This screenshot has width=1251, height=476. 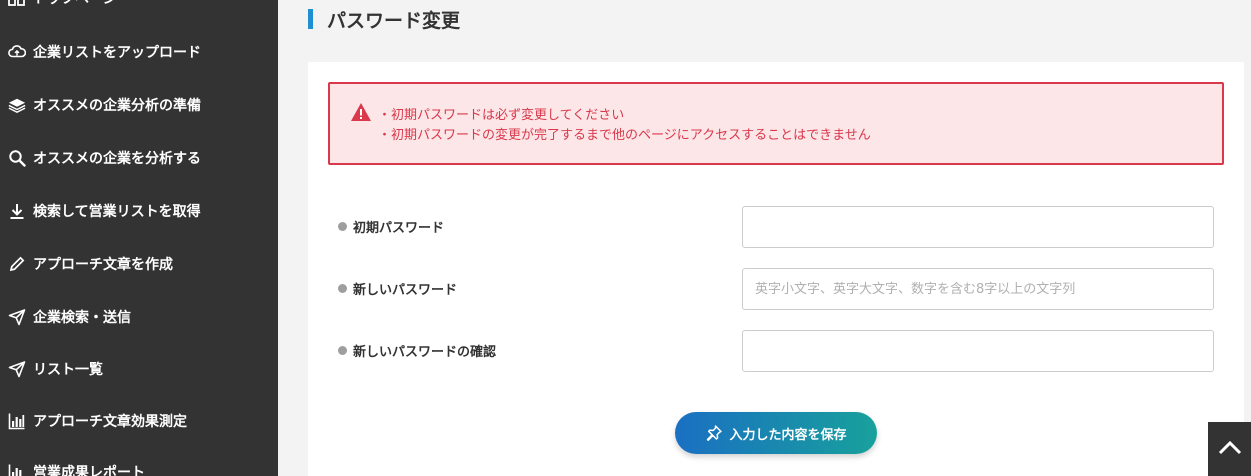 What do you see at coordinates (978, 351) in the screenshot?
I see `confirm-password-input` at bounding box center [978, 351].